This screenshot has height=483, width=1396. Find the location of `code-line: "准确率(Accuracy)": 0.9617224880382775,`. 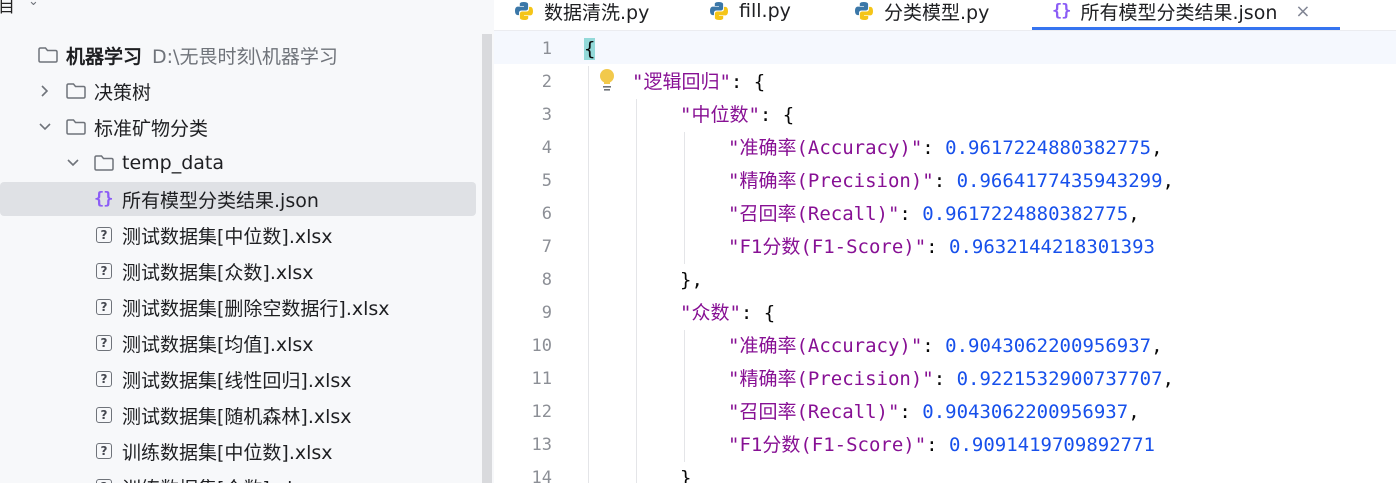

code-line: "准确率(Accuracy)": 0.9617224880382775, is located at coordinates (945, 148).